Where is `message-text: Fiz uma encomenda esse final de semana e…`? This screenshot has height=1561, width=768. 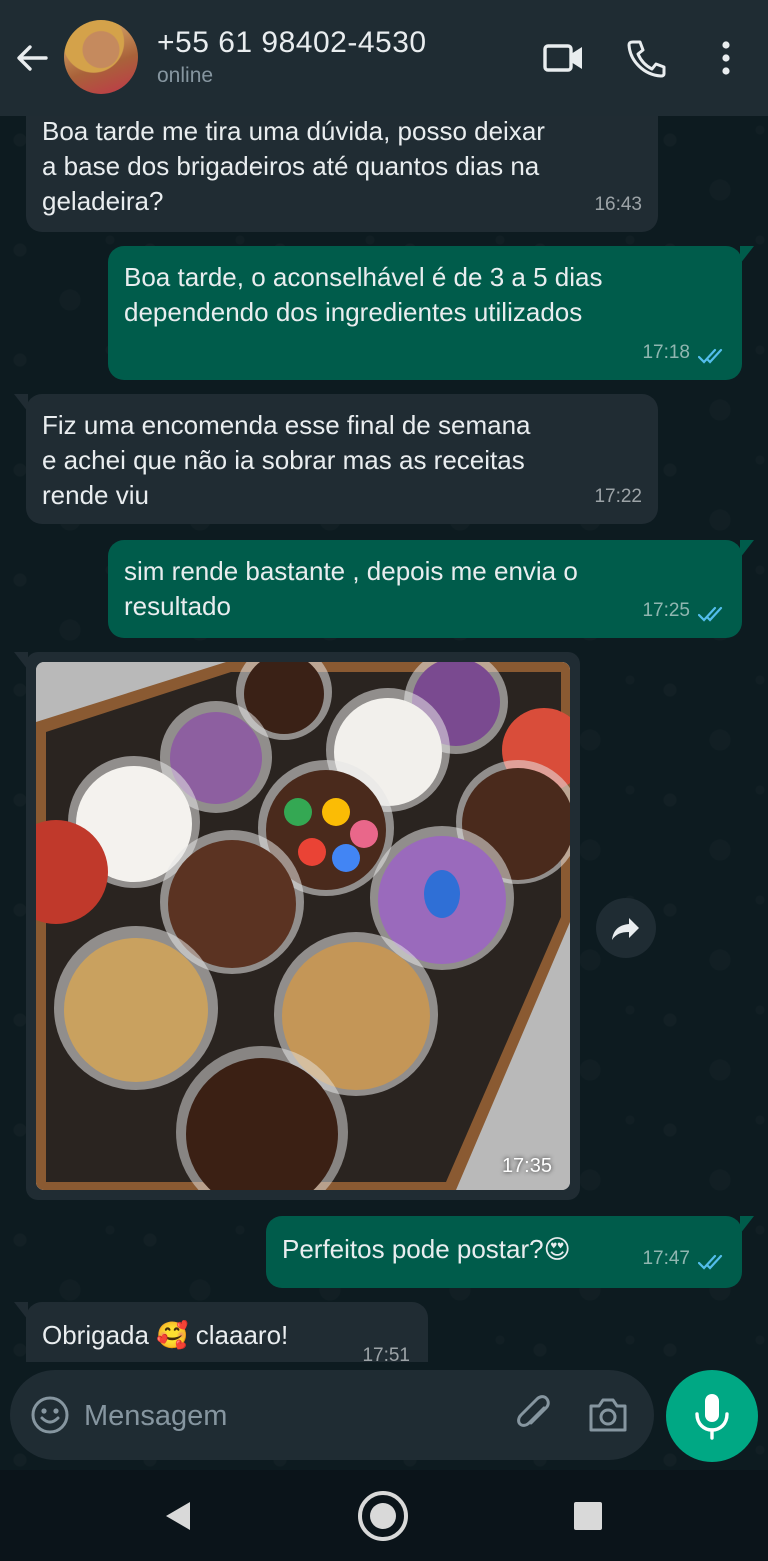
message-text: Fiz uma encomenda esse final de semana e… is located at coordinates (286, 460).